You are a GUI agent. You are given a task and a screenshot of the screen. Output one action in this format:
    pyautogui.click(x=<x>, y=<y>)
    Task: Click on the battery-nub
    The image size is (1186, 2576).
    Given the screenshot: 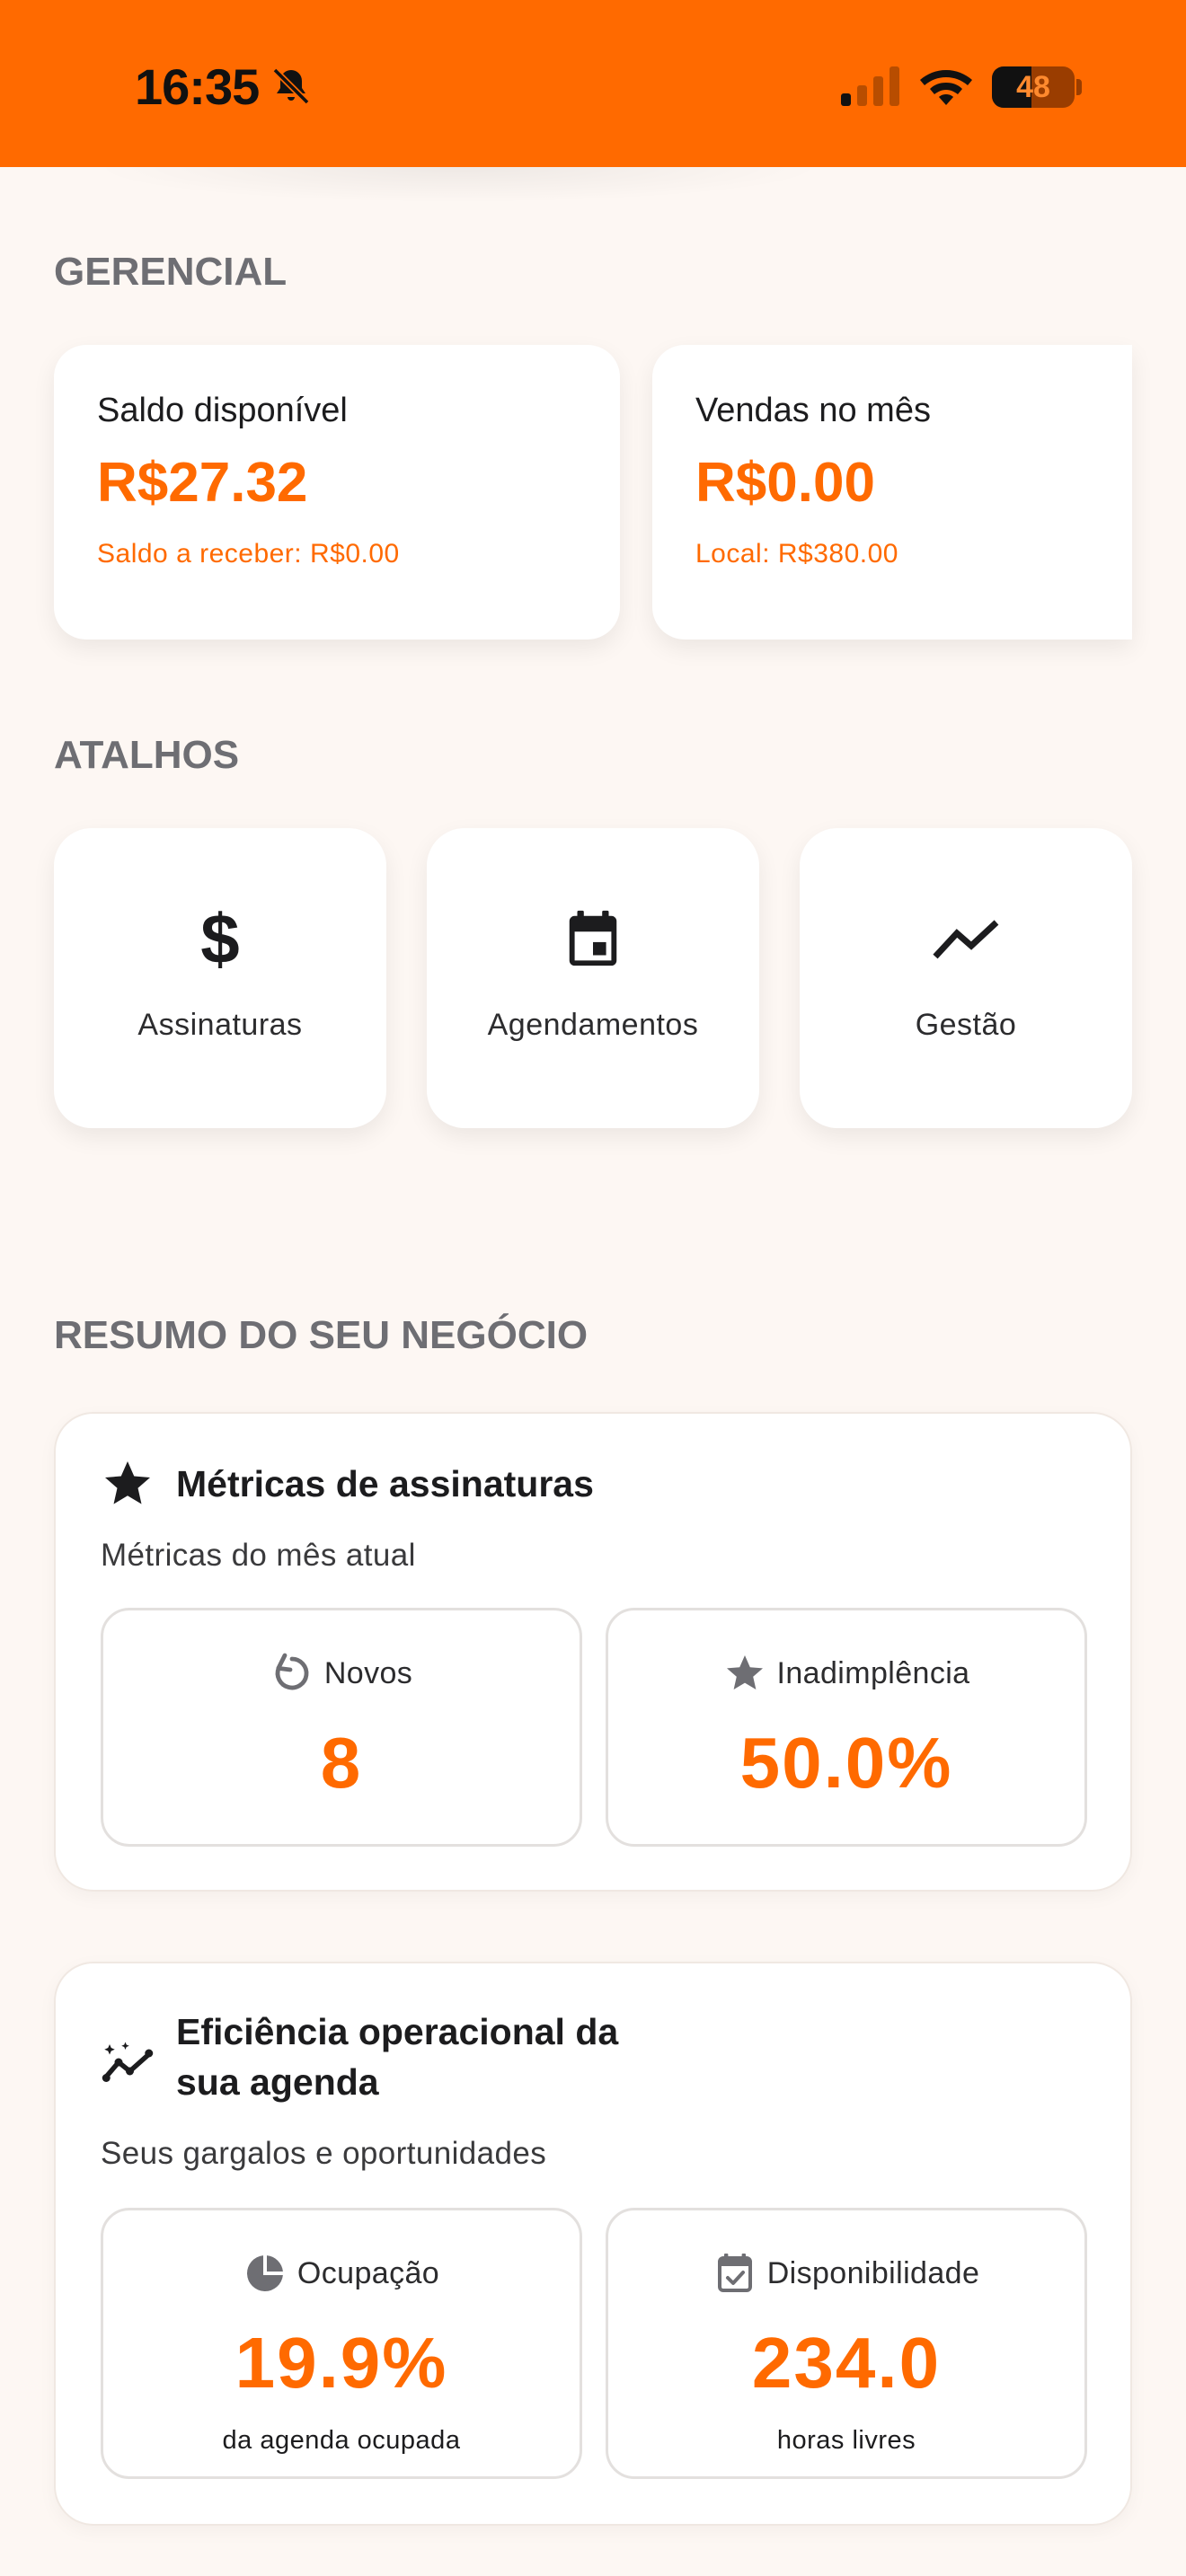 What is the action you would take?
    pyautogui.click(x=1079, y=87)
    